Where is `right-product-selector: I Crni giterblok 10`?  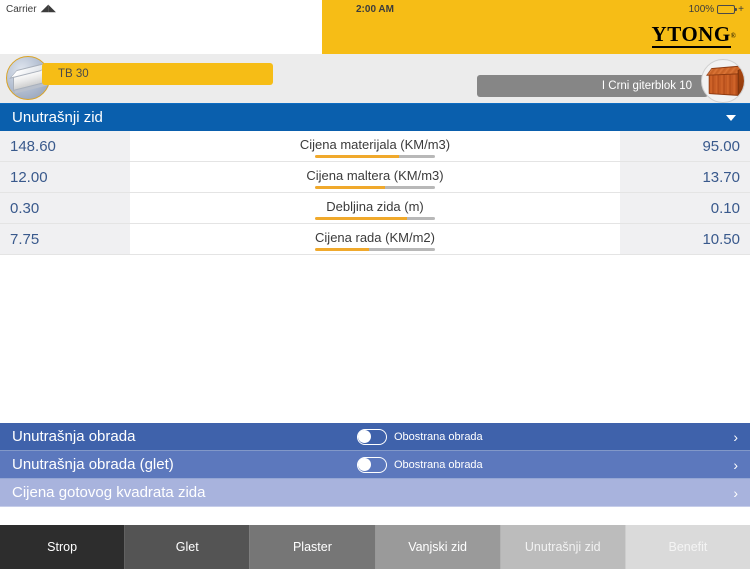 right-product-selector: I Crni giterblok 10 is located at coordinates (592, 86).